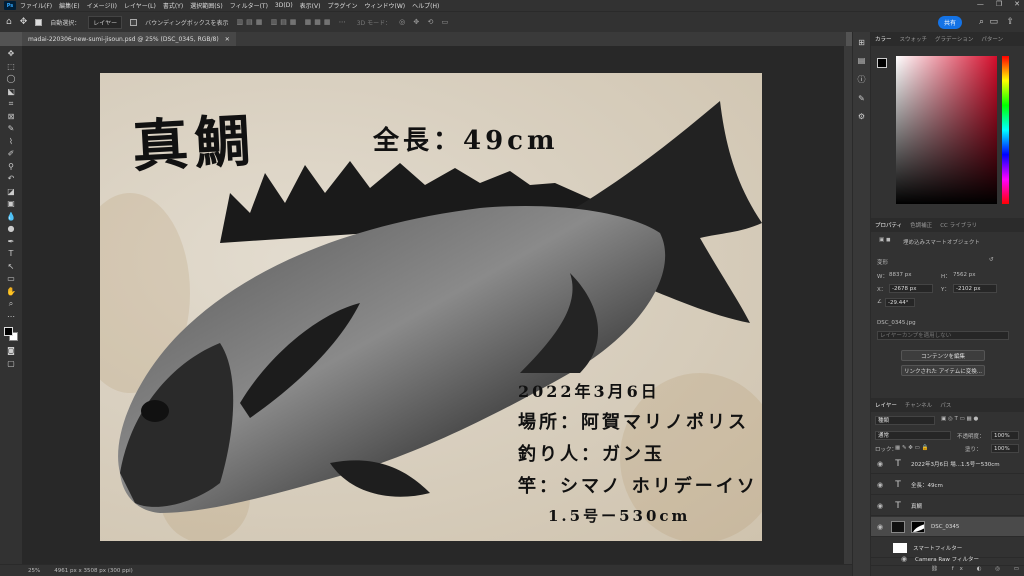 The width and height of the screenshot is (1024, 576). Describe the element at coordinates (39, 22) in the screenshot. I see `auto-select-checkbox` at that location.